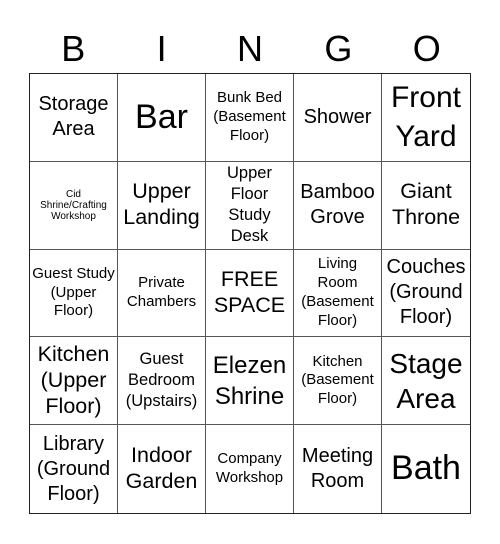  Describe the element at coordinates (74, 118) in the screenshot. I see `bingo-cell: Storage Area` at that location.